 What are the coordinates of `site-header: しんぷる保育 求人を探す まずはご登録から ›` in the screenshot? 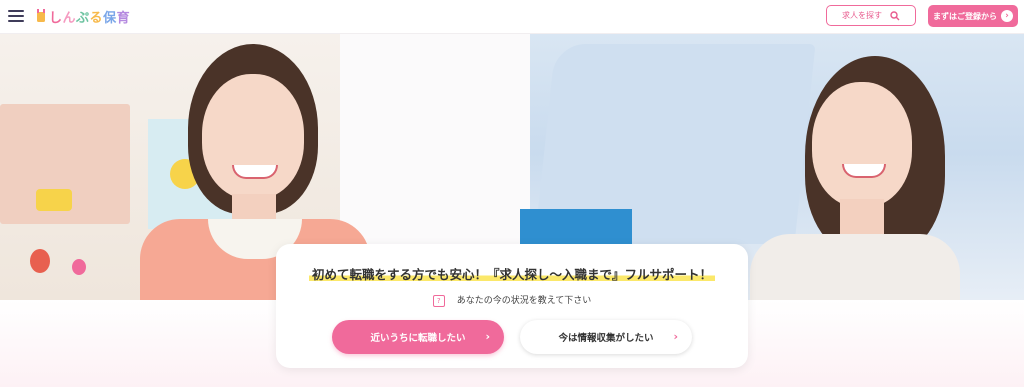 It's located at (512, 17).